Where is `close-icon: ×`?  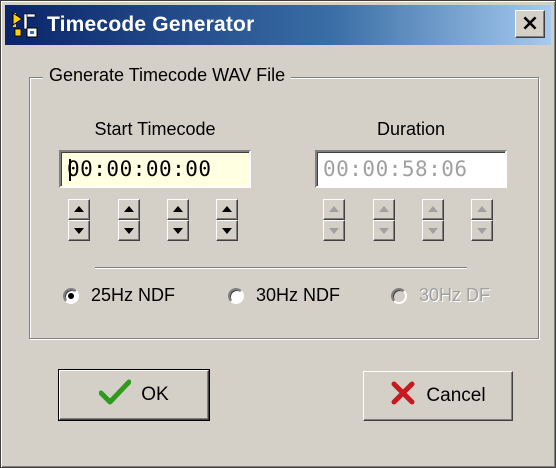 close-icon: × is located at coordinates (530, 23).